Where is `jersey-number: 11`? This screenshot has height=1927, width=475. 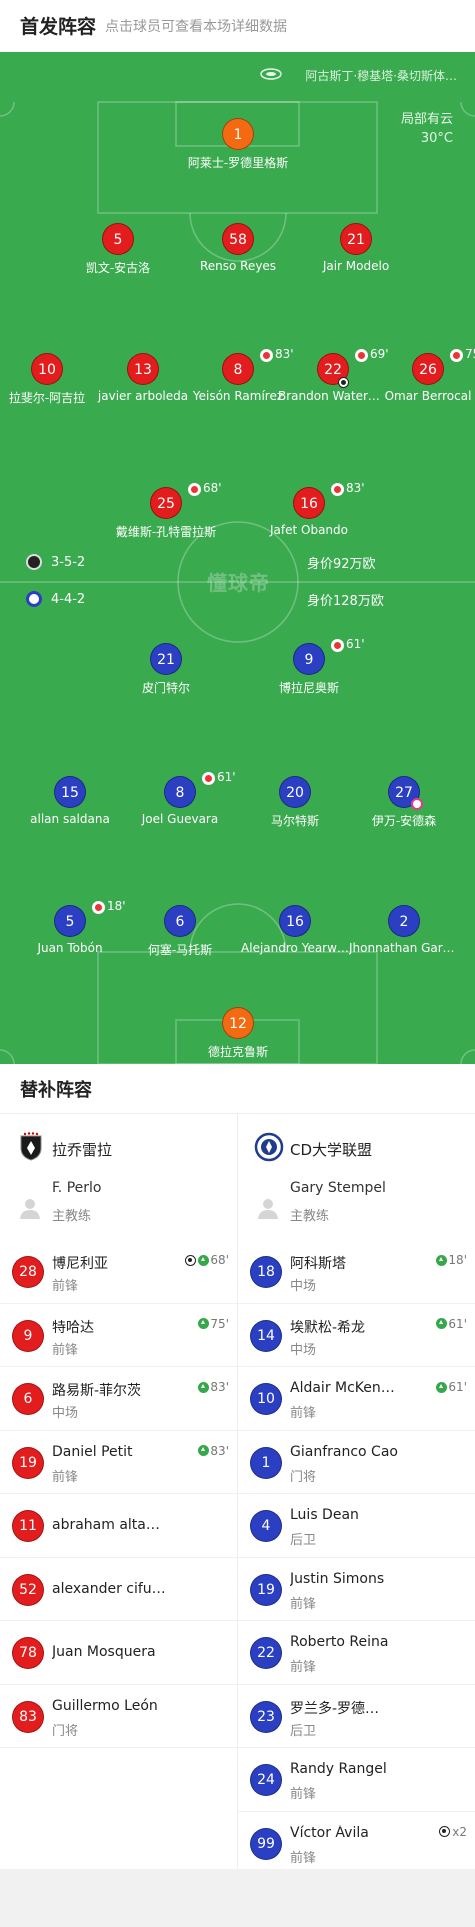
jersey-number: 11 is located at coordinates (28, 1526).